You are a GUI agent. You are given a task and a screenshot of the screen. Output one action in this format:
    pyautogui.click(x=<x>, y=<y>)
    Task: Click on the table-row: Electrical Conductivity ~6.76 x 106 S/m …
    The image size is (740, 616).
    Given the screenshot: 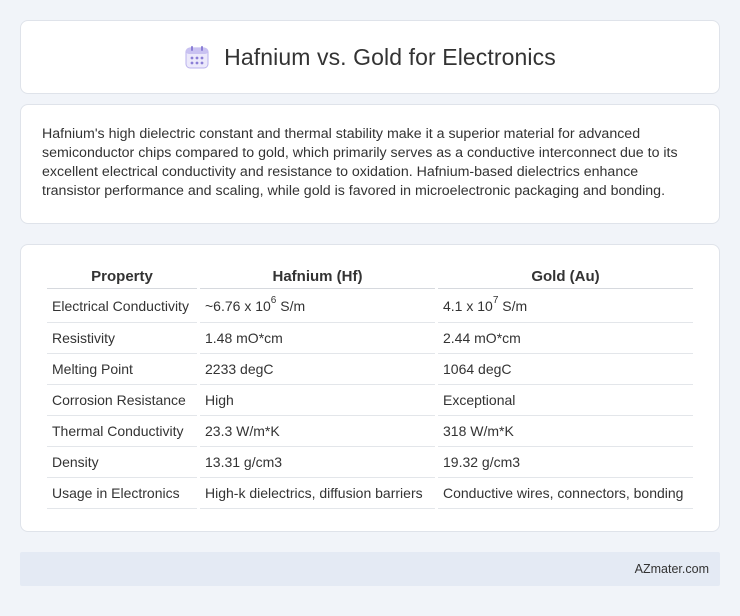 What is the action you would take?
    pyautogui.click(x=370, y=306)
    